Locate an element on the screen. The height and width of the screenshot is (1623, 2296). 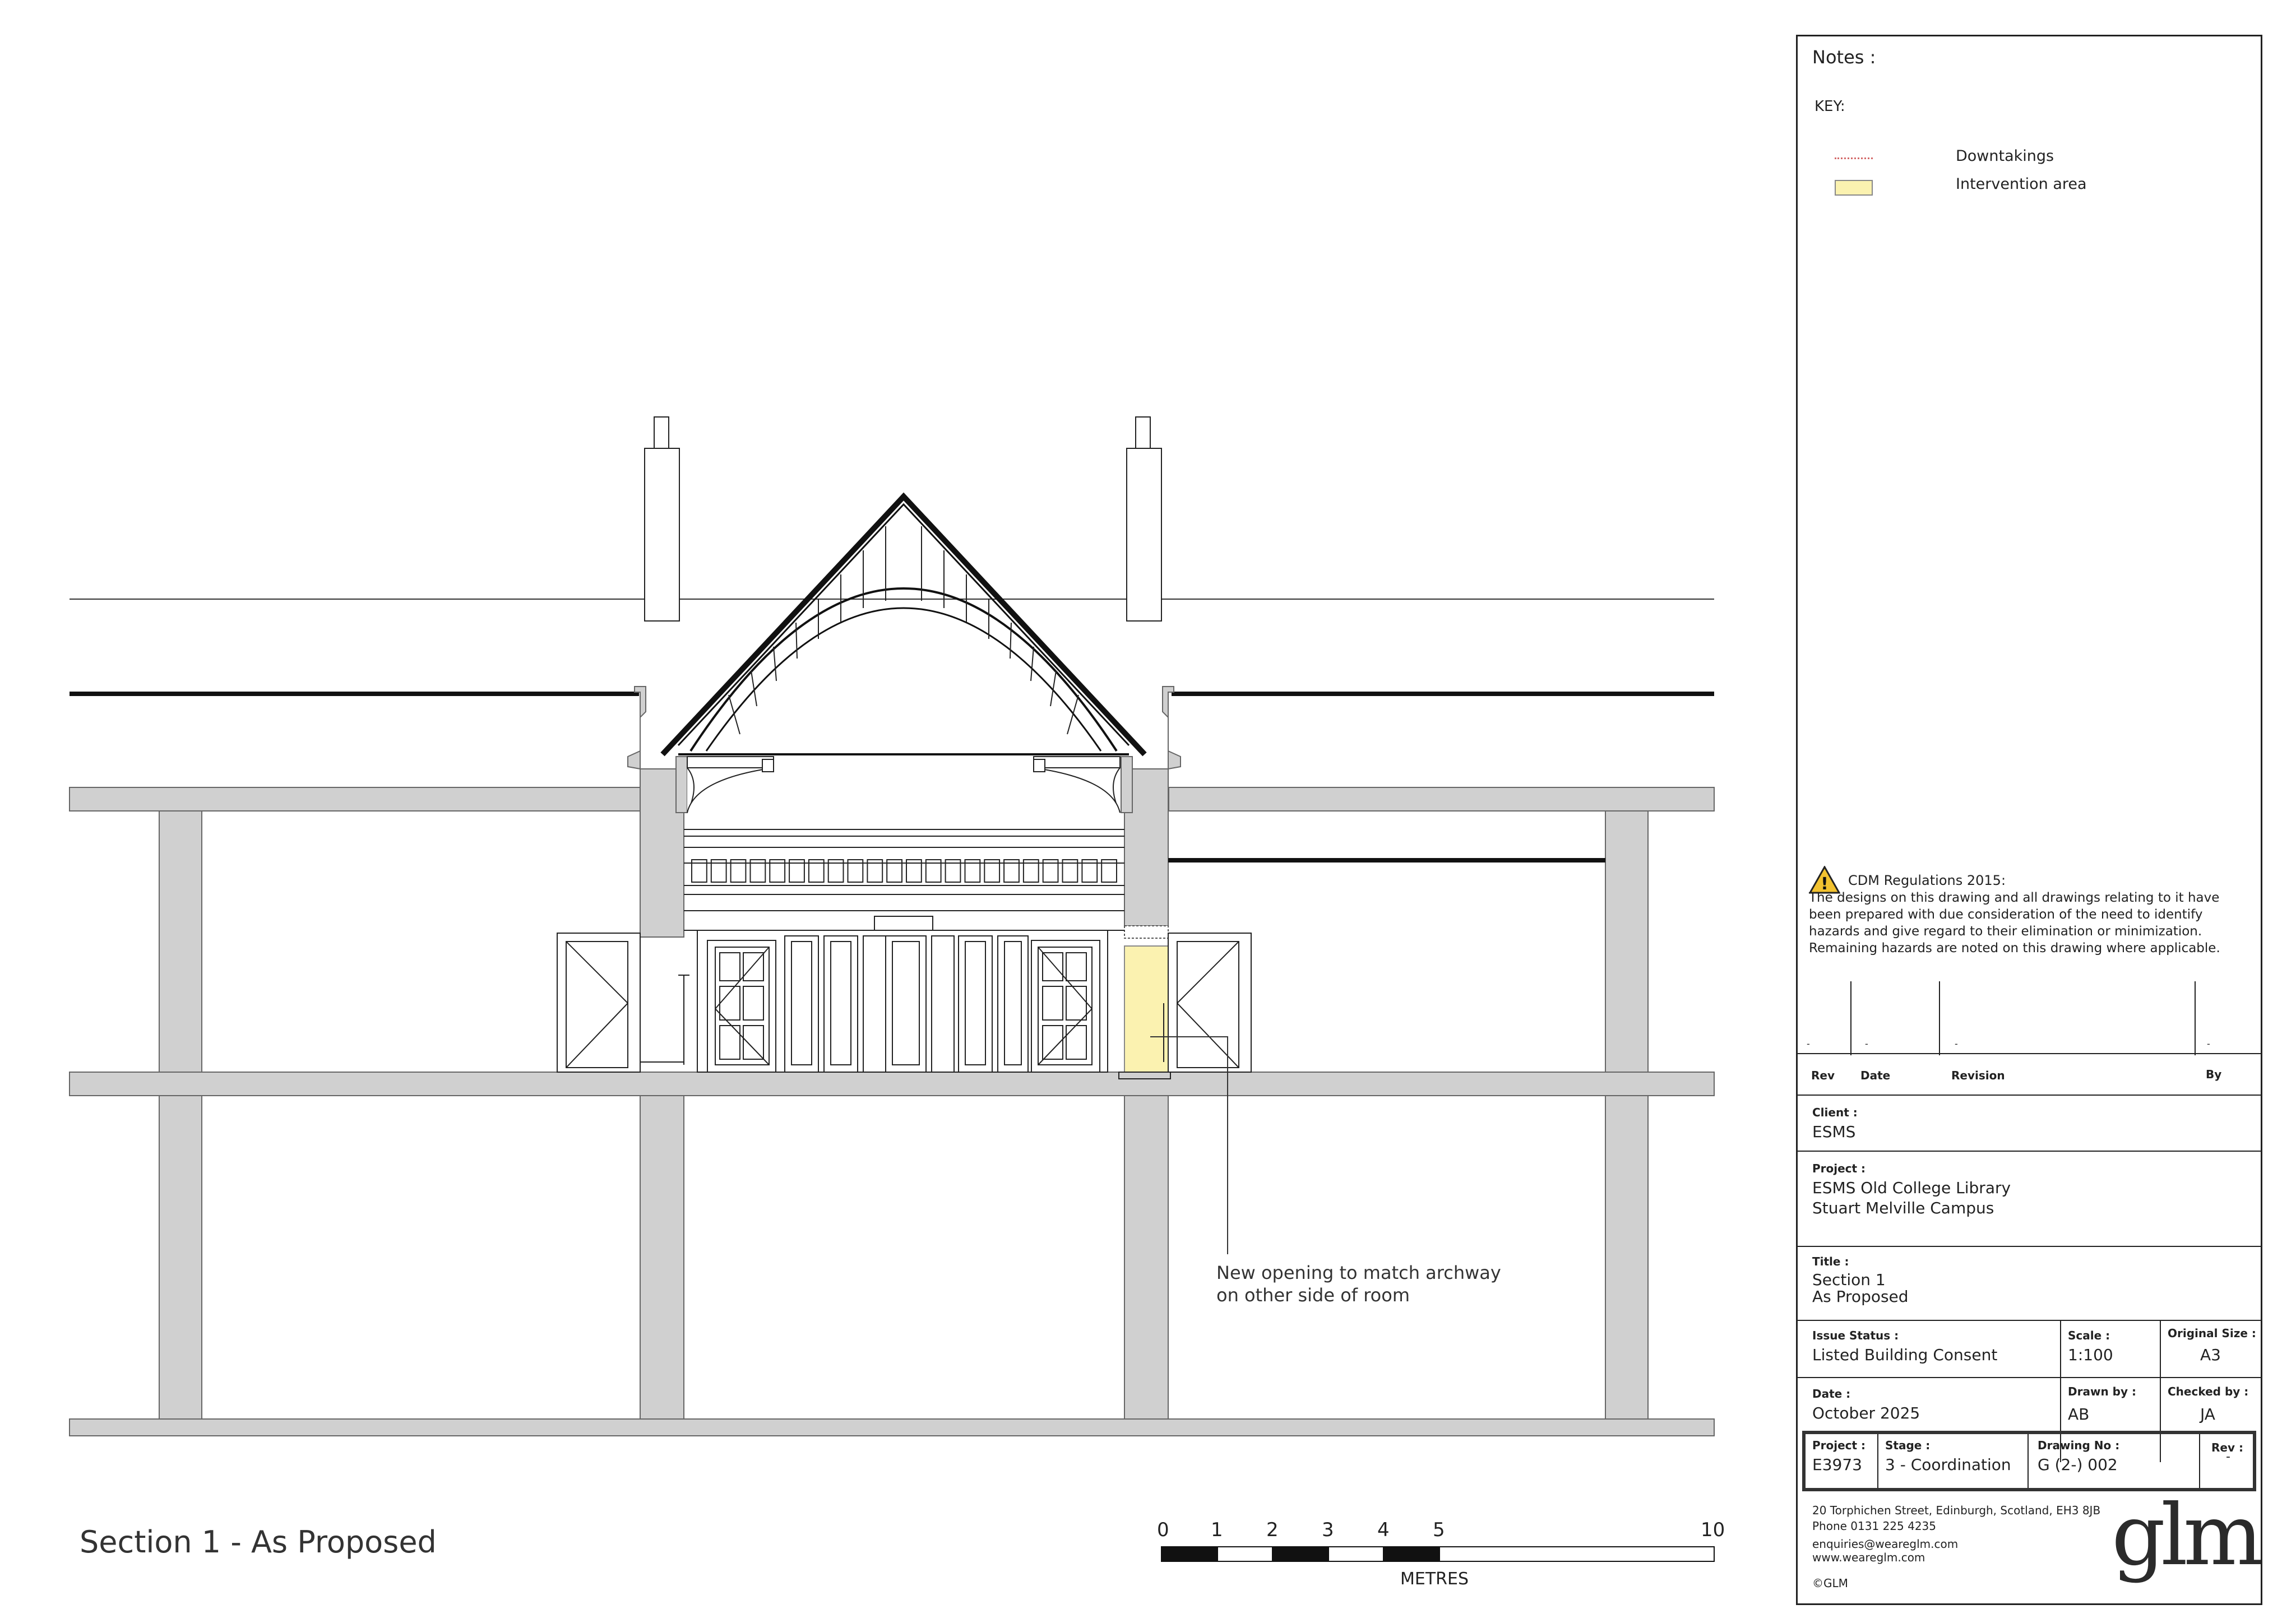
issue-status-label: Issue Status : is located at coordinates (1855, 1335).